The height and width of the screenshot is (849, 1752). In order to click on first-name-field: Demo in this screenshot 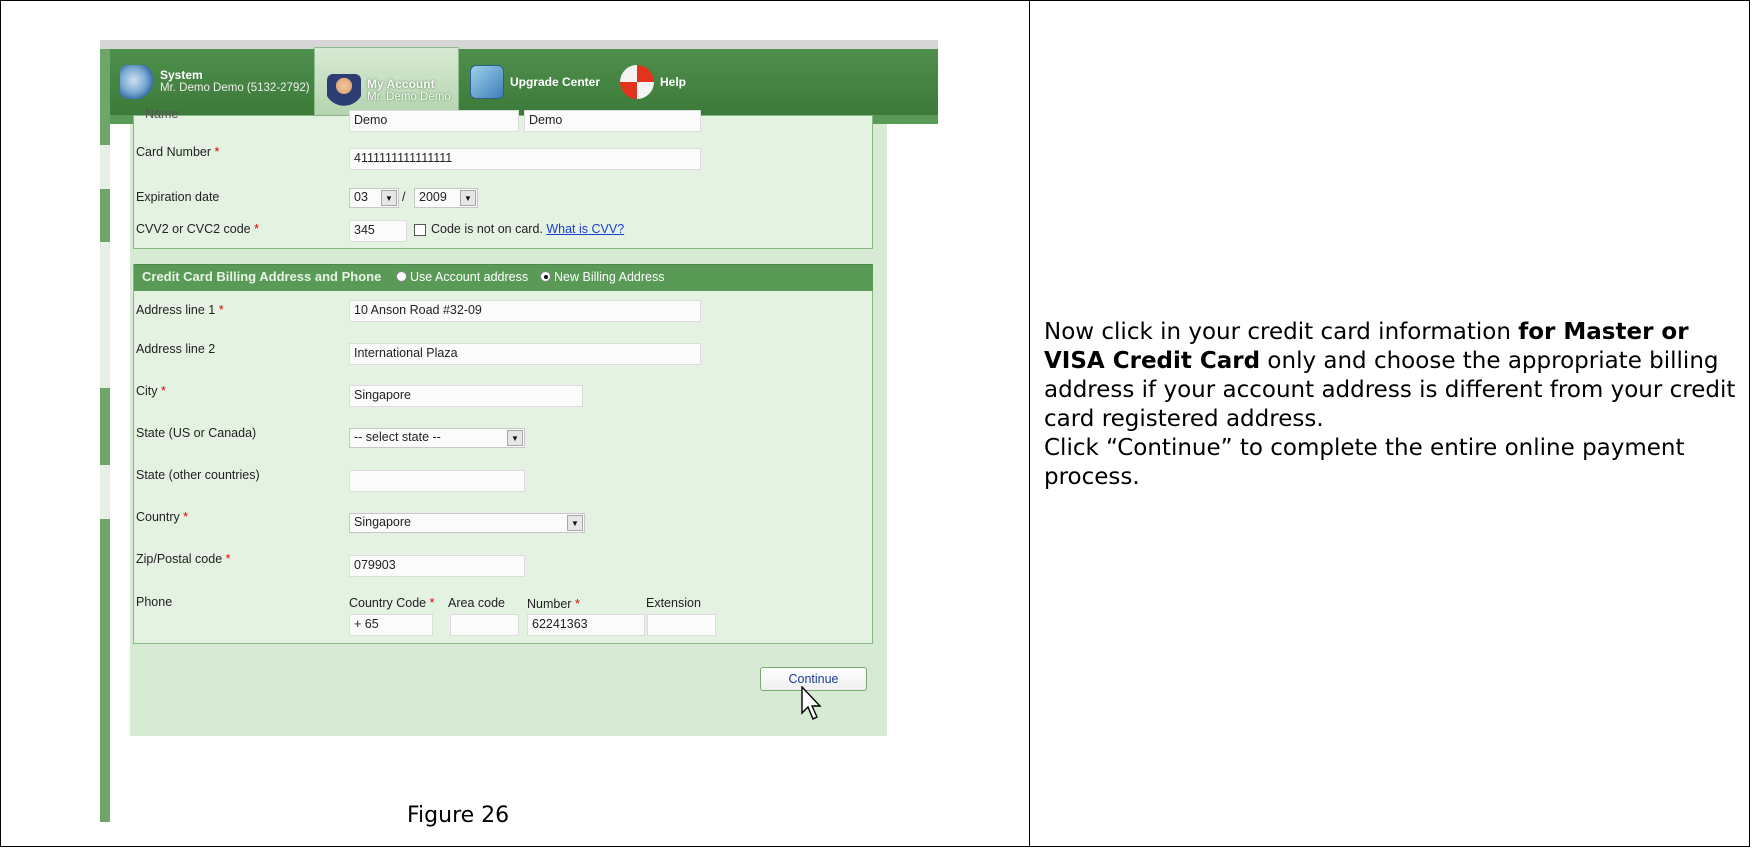, I will do `click(434, 121)`.